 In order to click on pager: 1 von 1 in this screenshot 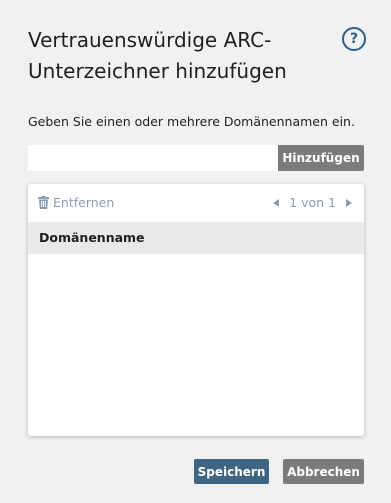, I will do `click(312, 202)`.